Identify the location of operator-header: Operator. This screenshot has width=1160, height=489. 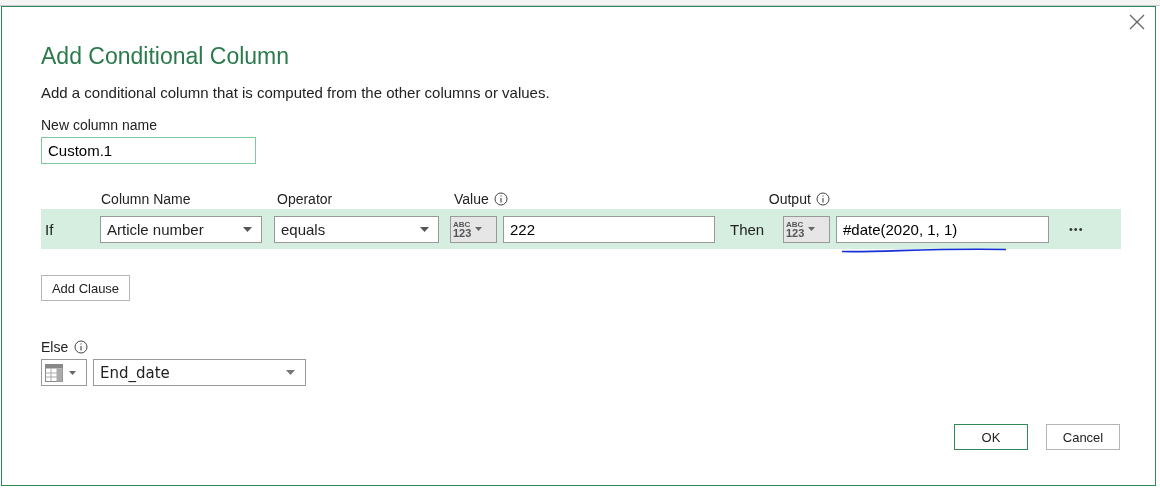
(305, 199).